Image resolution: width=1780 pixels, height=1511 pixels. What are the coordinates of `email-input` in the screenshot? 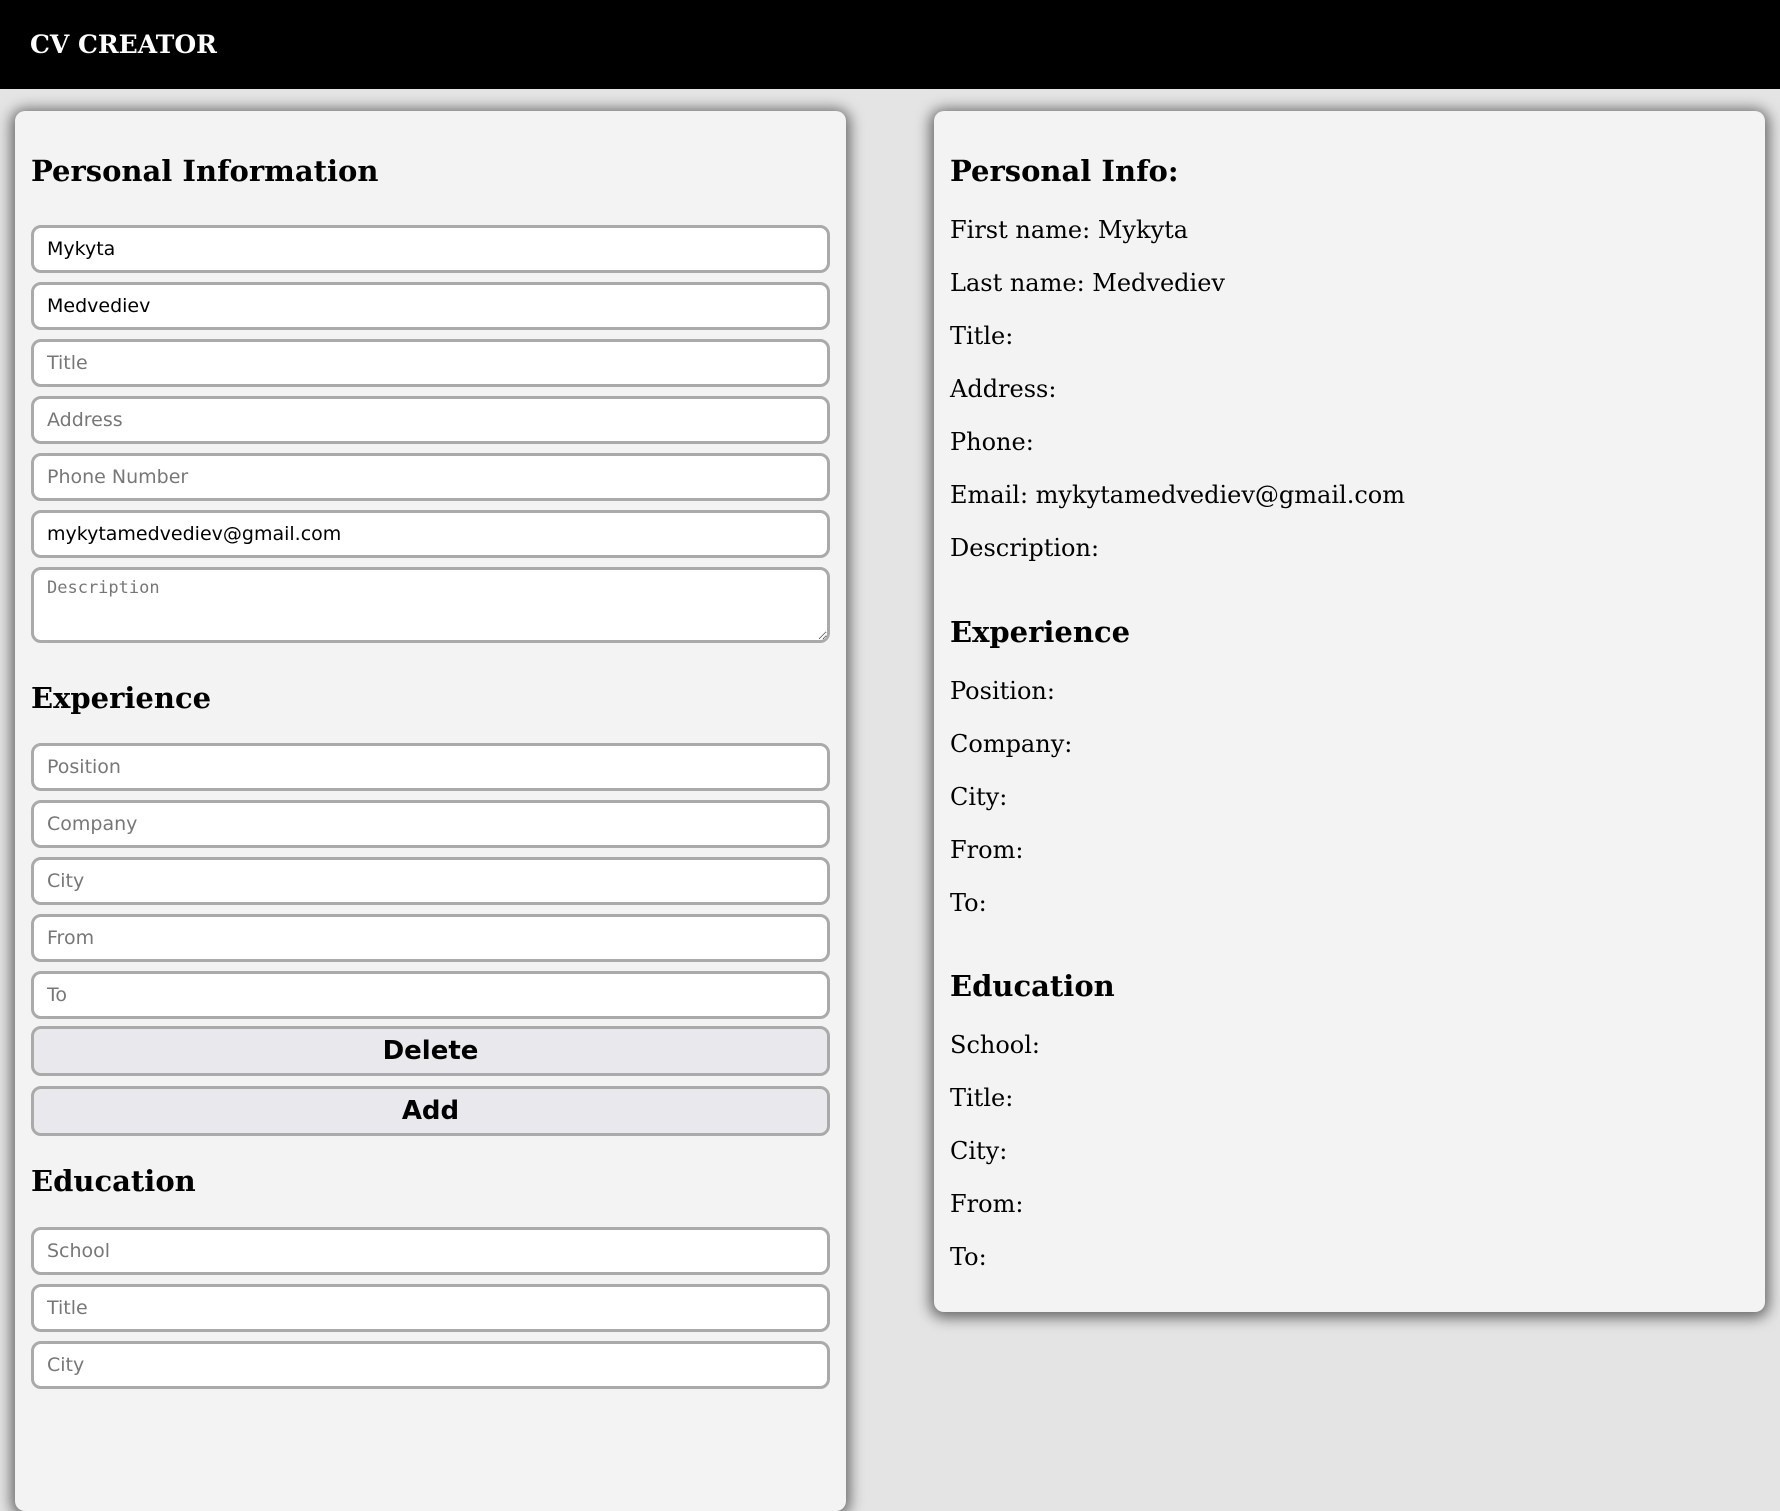 It's located at (430, 534).